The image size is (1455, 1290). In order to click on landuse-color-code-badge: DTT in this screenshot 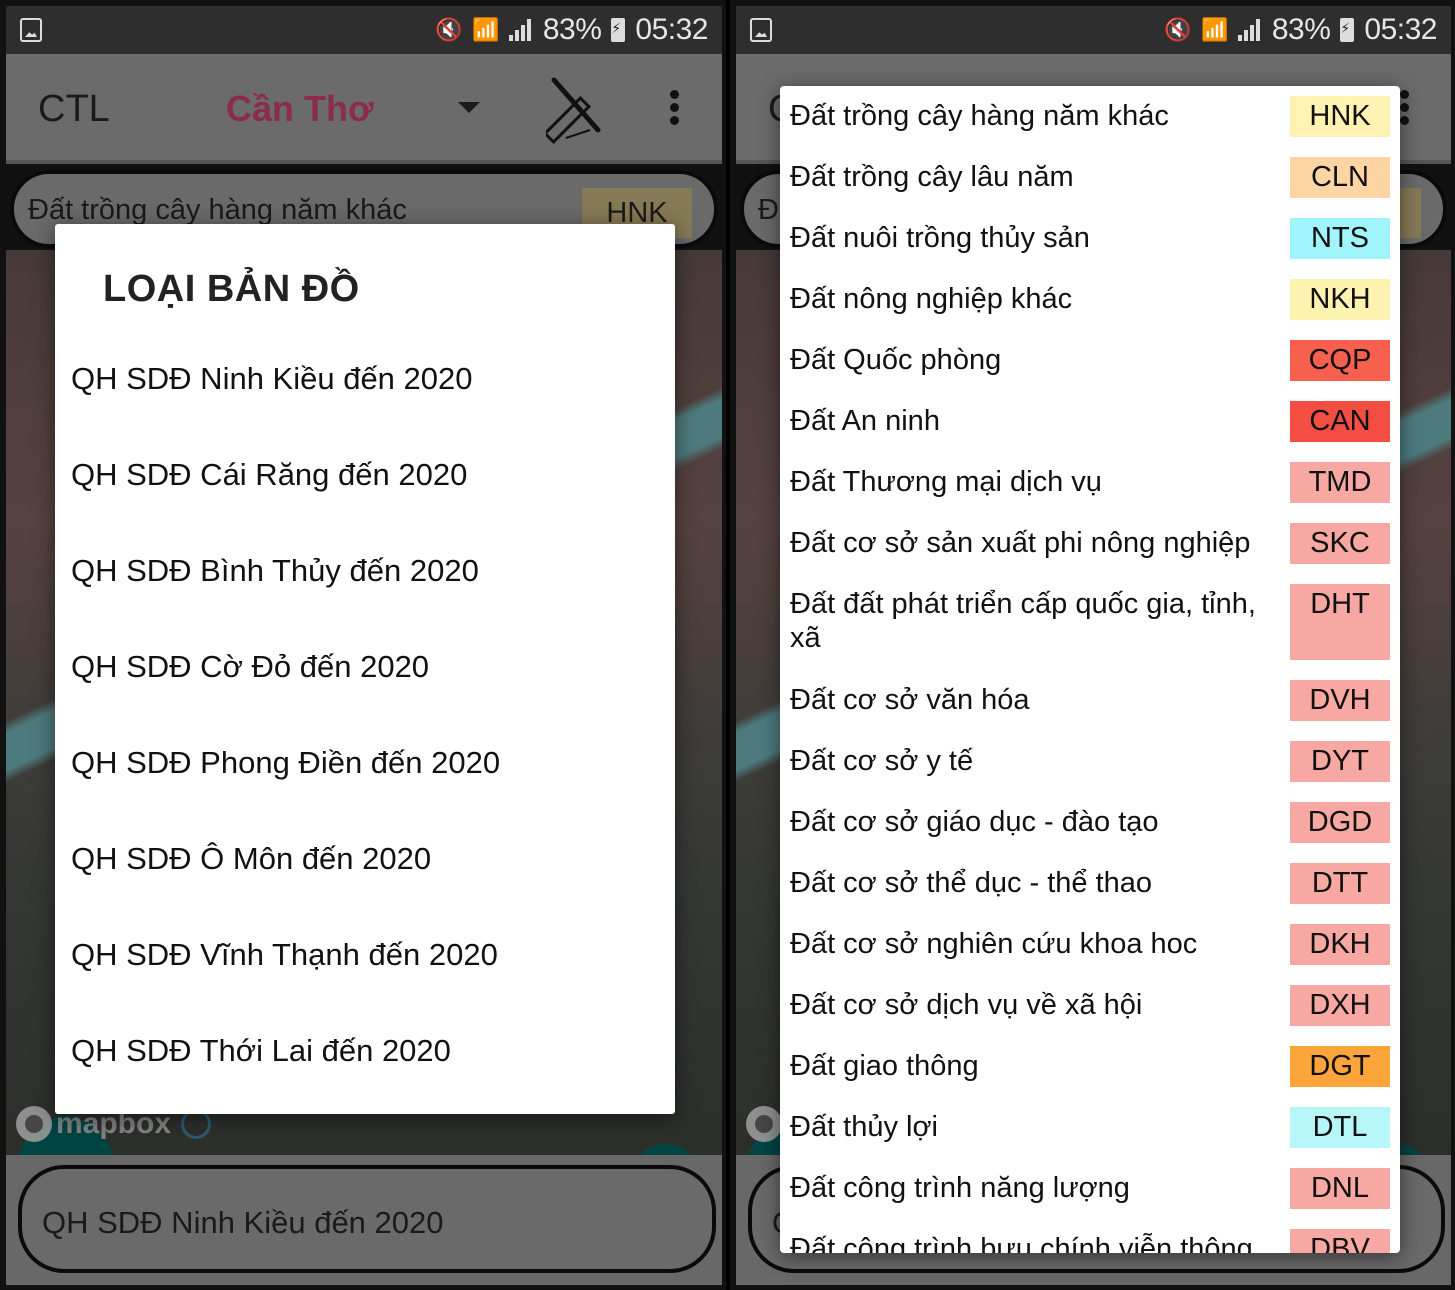, I will do `click(1340, 883)`.